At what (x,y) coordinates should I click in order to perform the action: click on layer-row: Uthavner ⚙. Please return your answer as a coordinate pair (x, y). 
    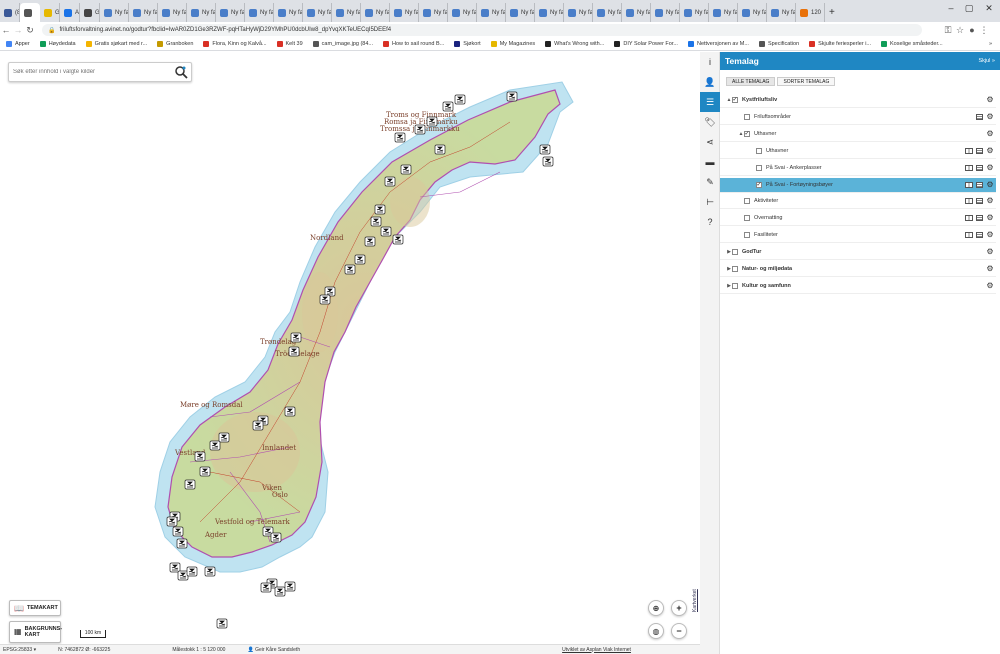
    Looking at the image, I should click on (858, 151).